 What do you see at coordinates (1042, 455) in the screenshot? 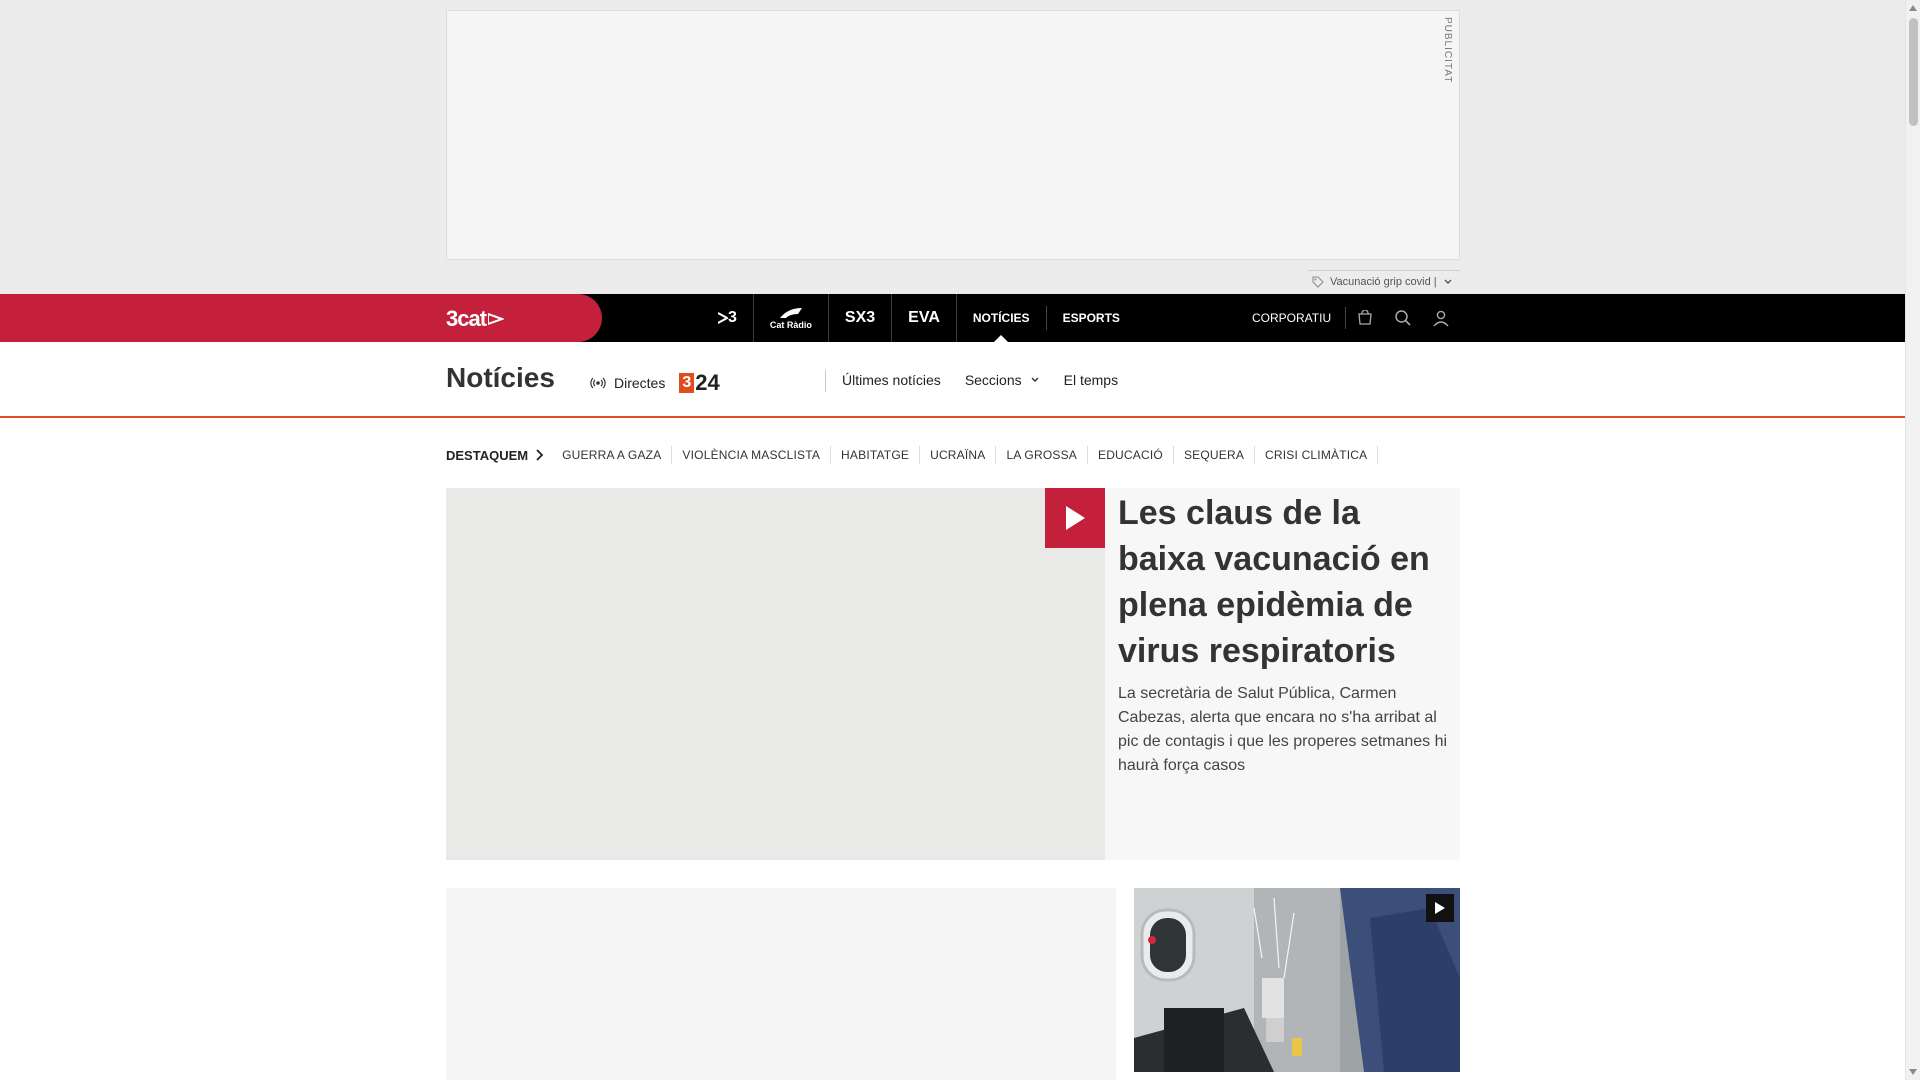
I see `highlight-item: LA GROSSA` at bounding box center [1042, 455].